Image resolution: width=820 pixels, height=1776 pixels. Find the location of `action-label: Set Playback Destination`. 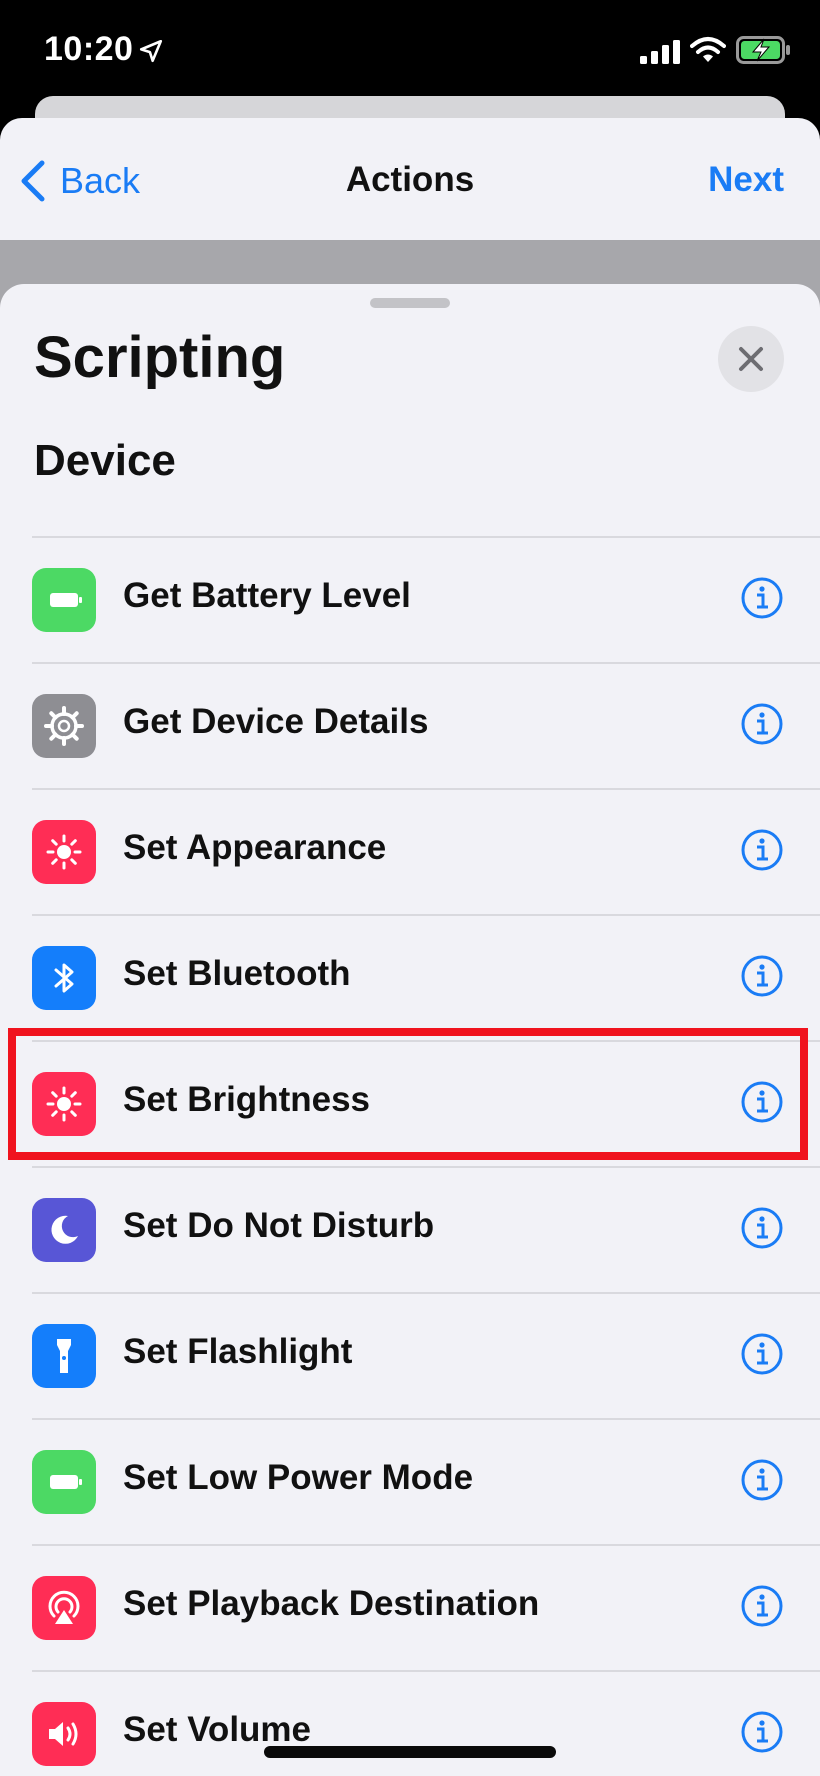

action-label: Set Playback Destination is located at coordinates (331, 1603).